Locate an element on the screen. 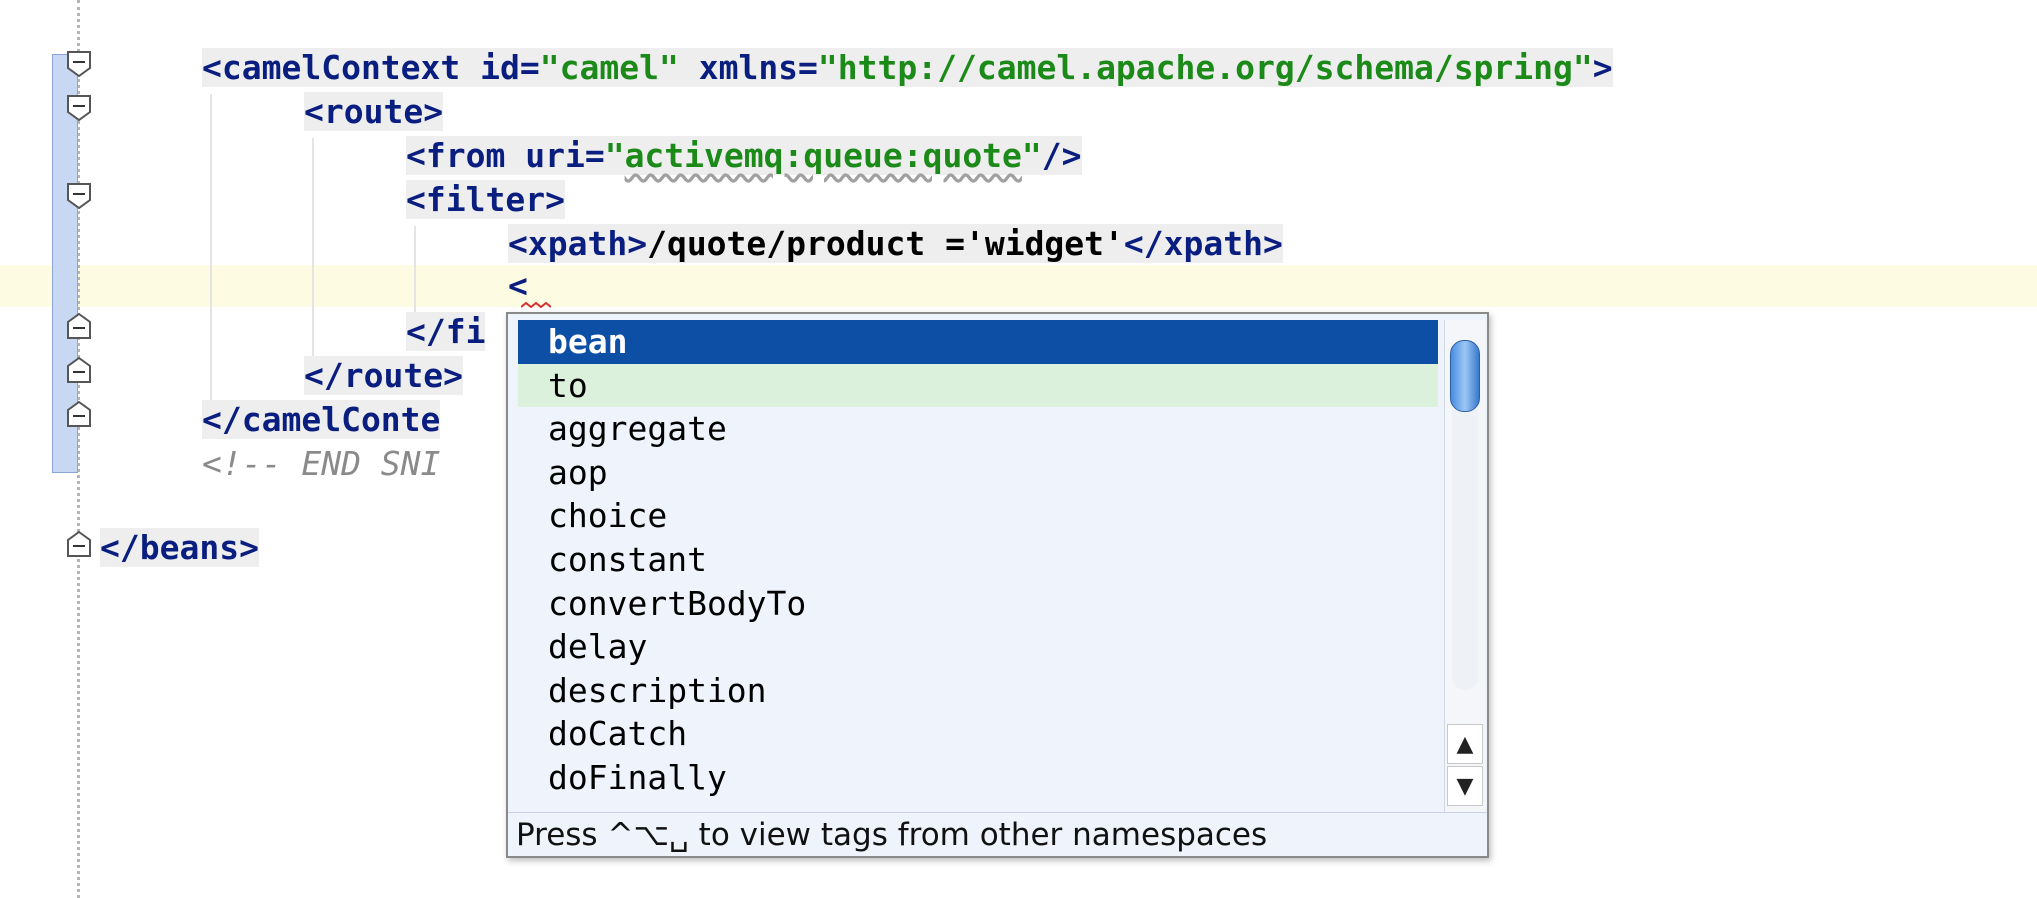 This screenshot has width=2037, height=898. tag-name: <camelContext is located at coordinates (331, 67).